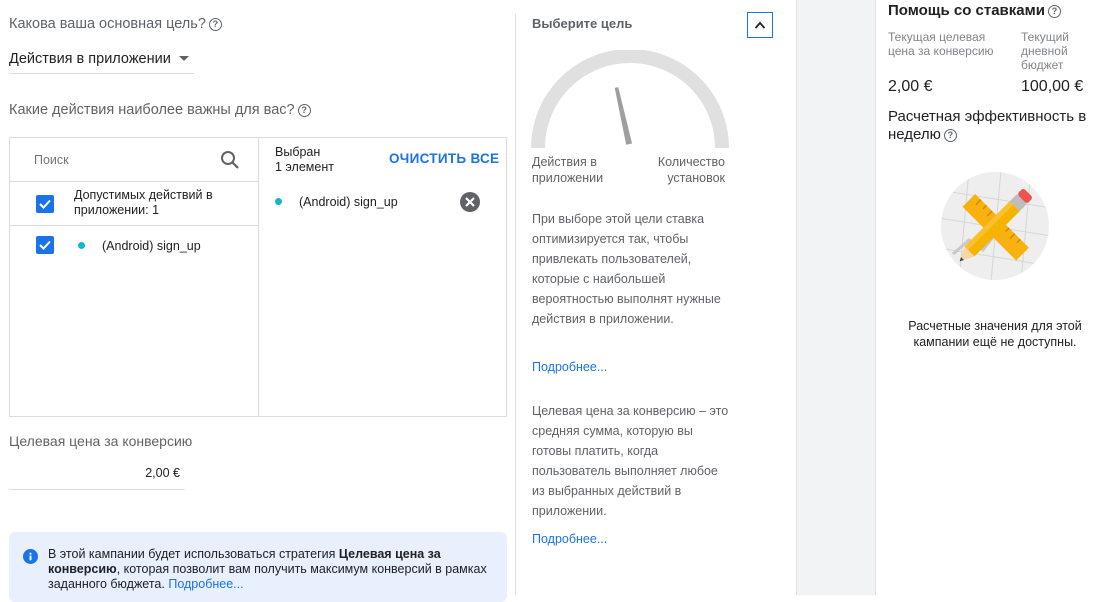  I want to click on search-box, so click(134, 160).